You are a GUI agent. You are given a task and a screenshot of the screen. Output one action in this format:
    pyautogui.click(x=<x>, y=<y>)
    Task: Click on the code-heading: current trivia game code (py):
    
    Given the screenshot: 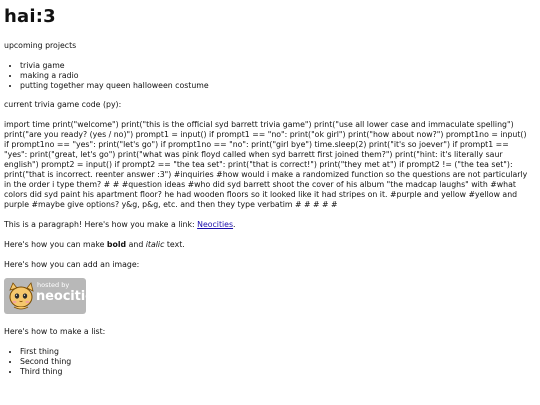 What is the action you would take?
    pyautogui.click(x=63, y=105)
    